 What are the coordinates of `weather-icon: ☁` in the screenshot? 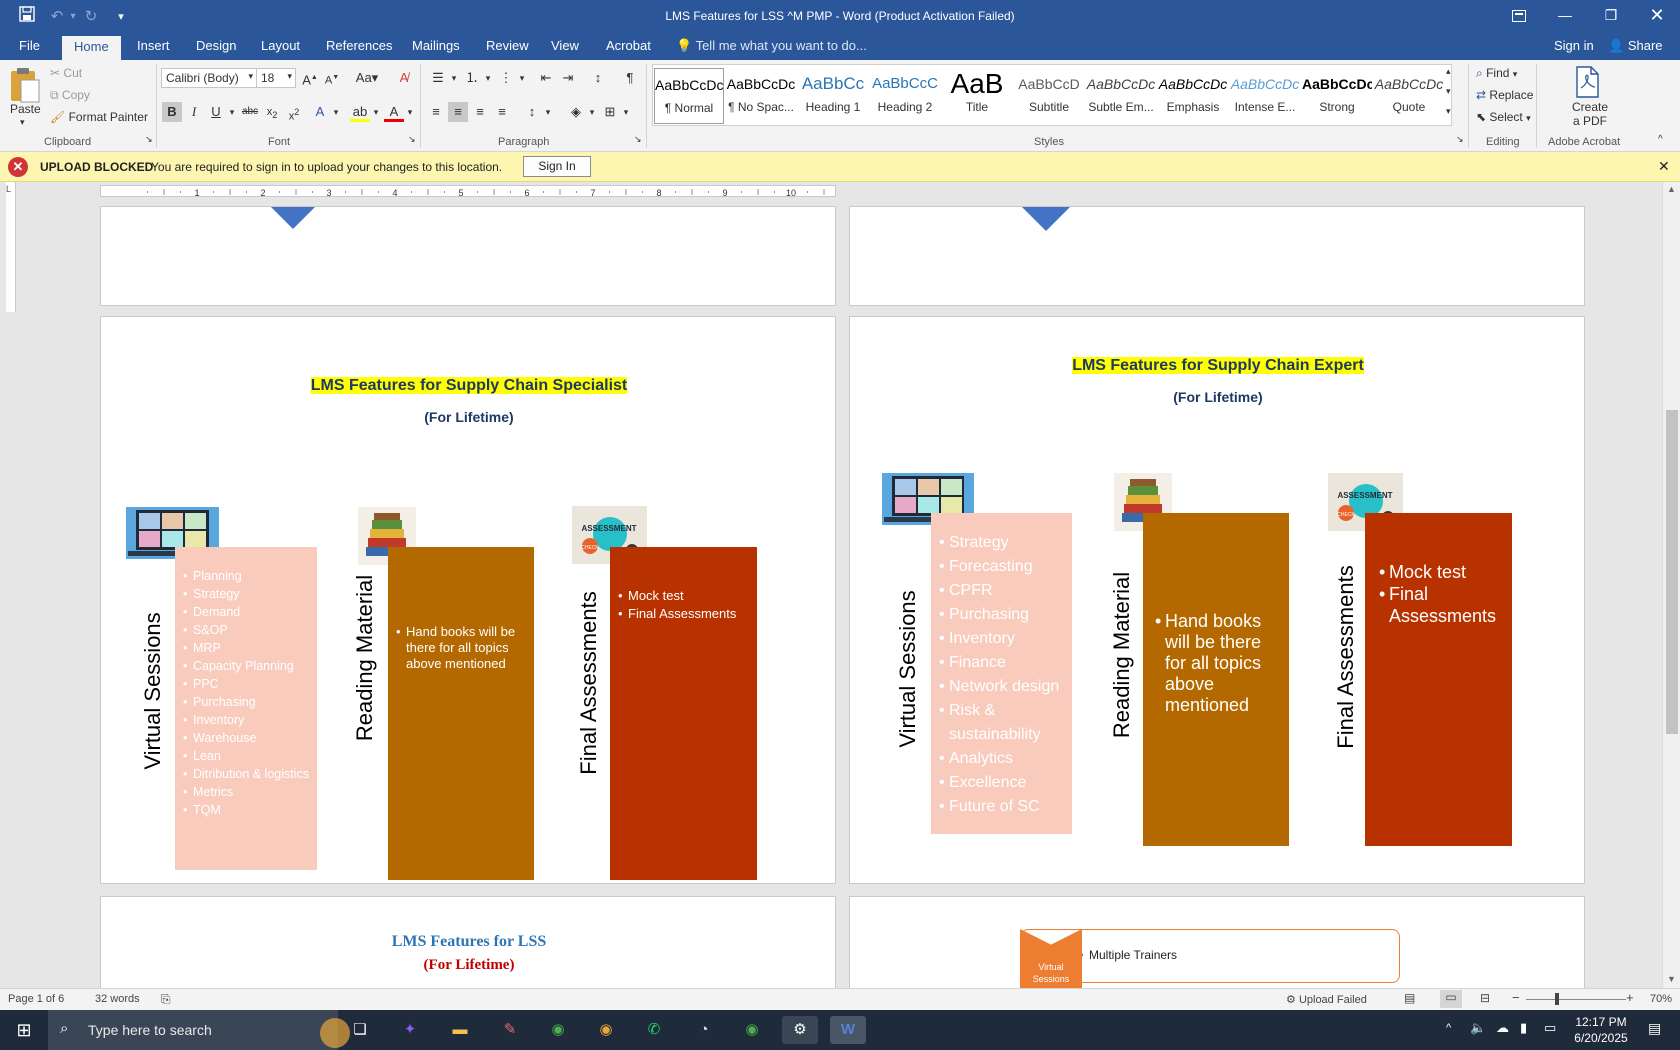 It's located at (1502, 1028).